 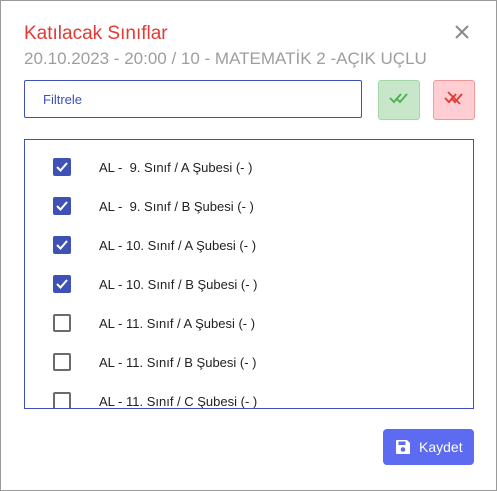 I want to click on list-item: AL - 11. Sınıf / A Şubesi (- ), so click(x=249, y=323).